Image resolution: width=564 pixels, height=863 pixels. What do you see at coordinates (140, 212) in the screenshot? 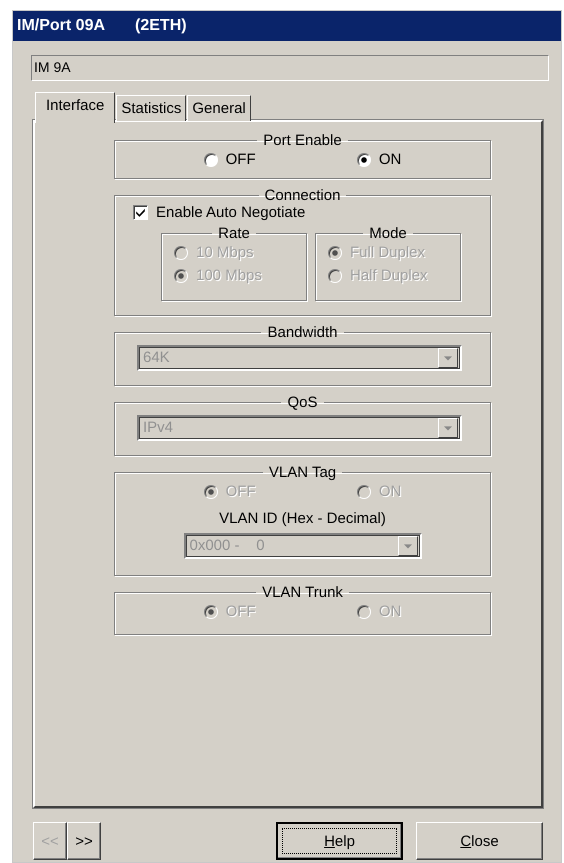
I see `checkbox` at bounding box center [140, 212].